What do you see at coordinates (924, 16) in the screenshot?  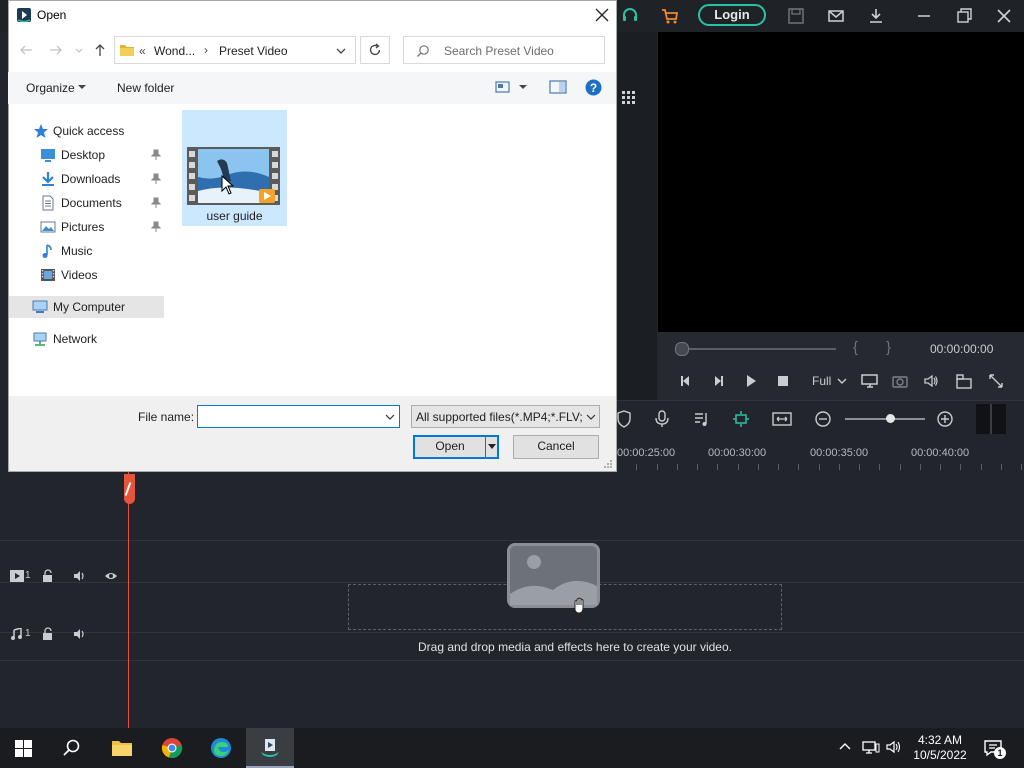 I see `minimize-icon` at bounding box center [924, 16].